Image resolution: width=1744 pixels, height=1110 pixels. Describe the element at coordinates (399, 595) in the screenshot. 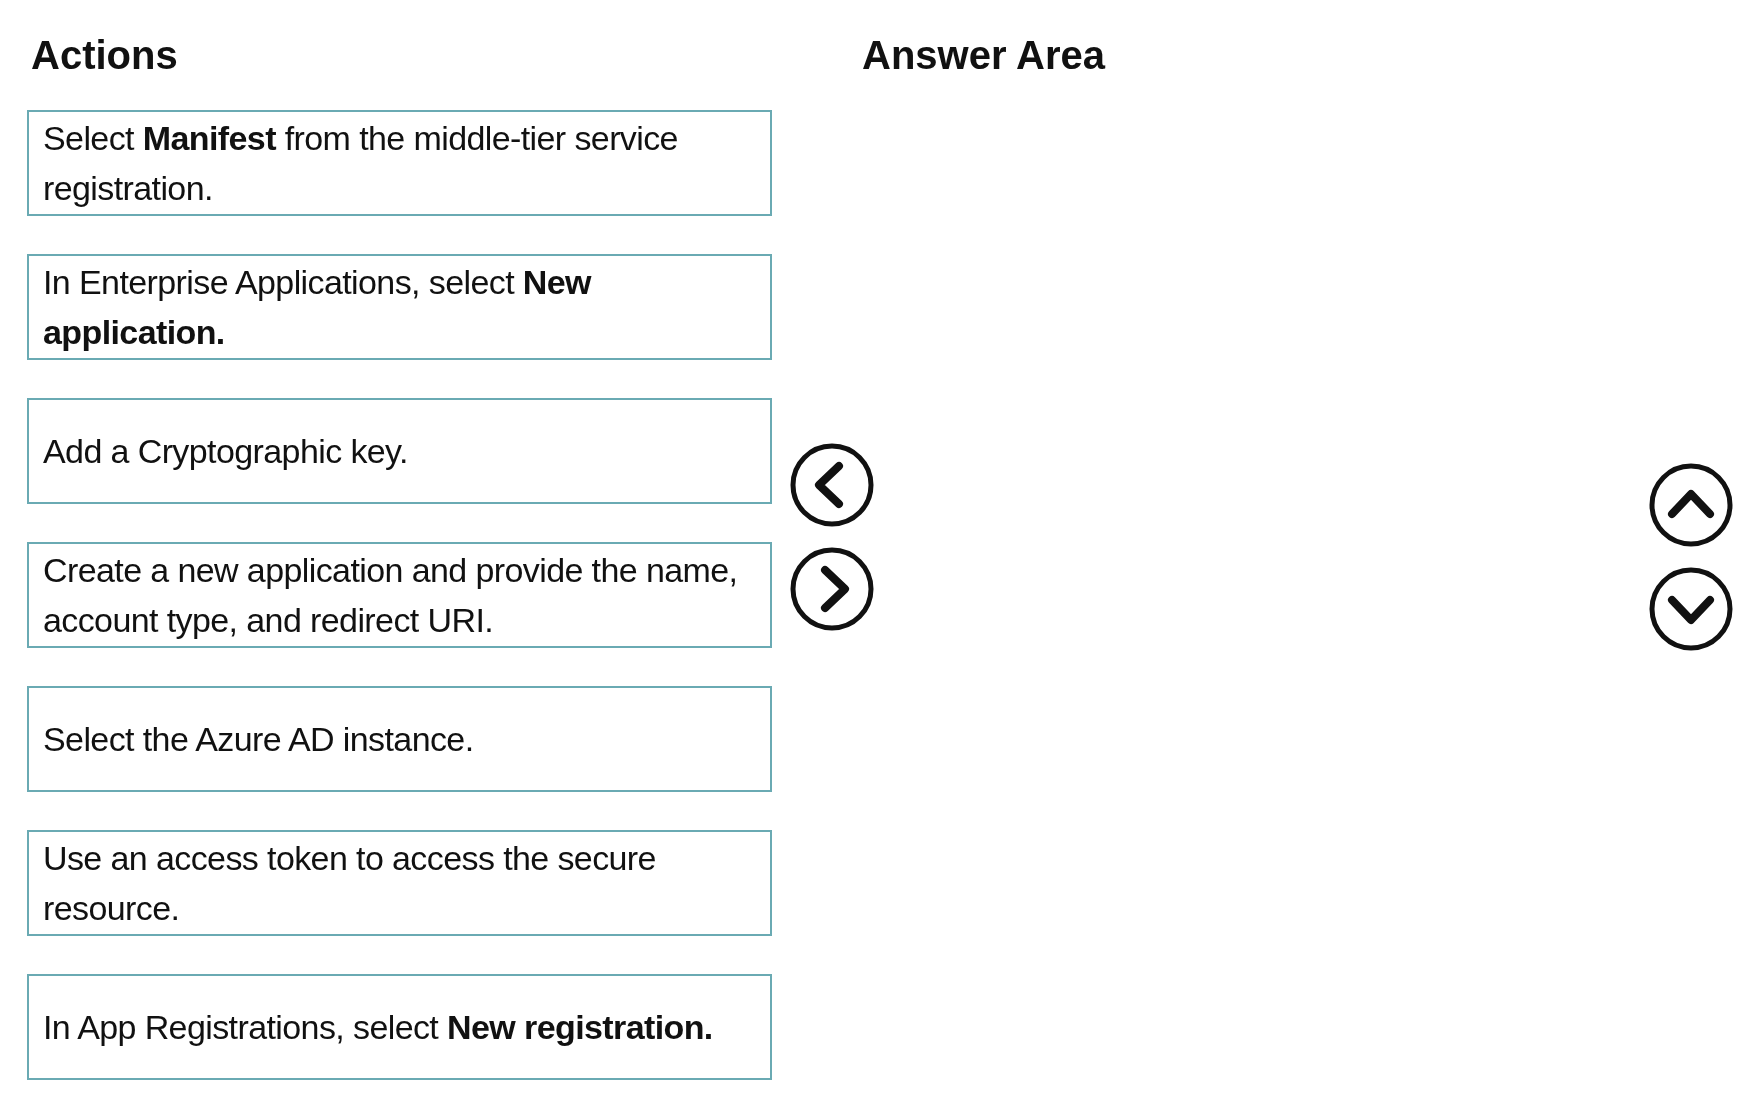

I see `action-item: Create a new application and provide the name, account type, and redirect URI.` at that location.